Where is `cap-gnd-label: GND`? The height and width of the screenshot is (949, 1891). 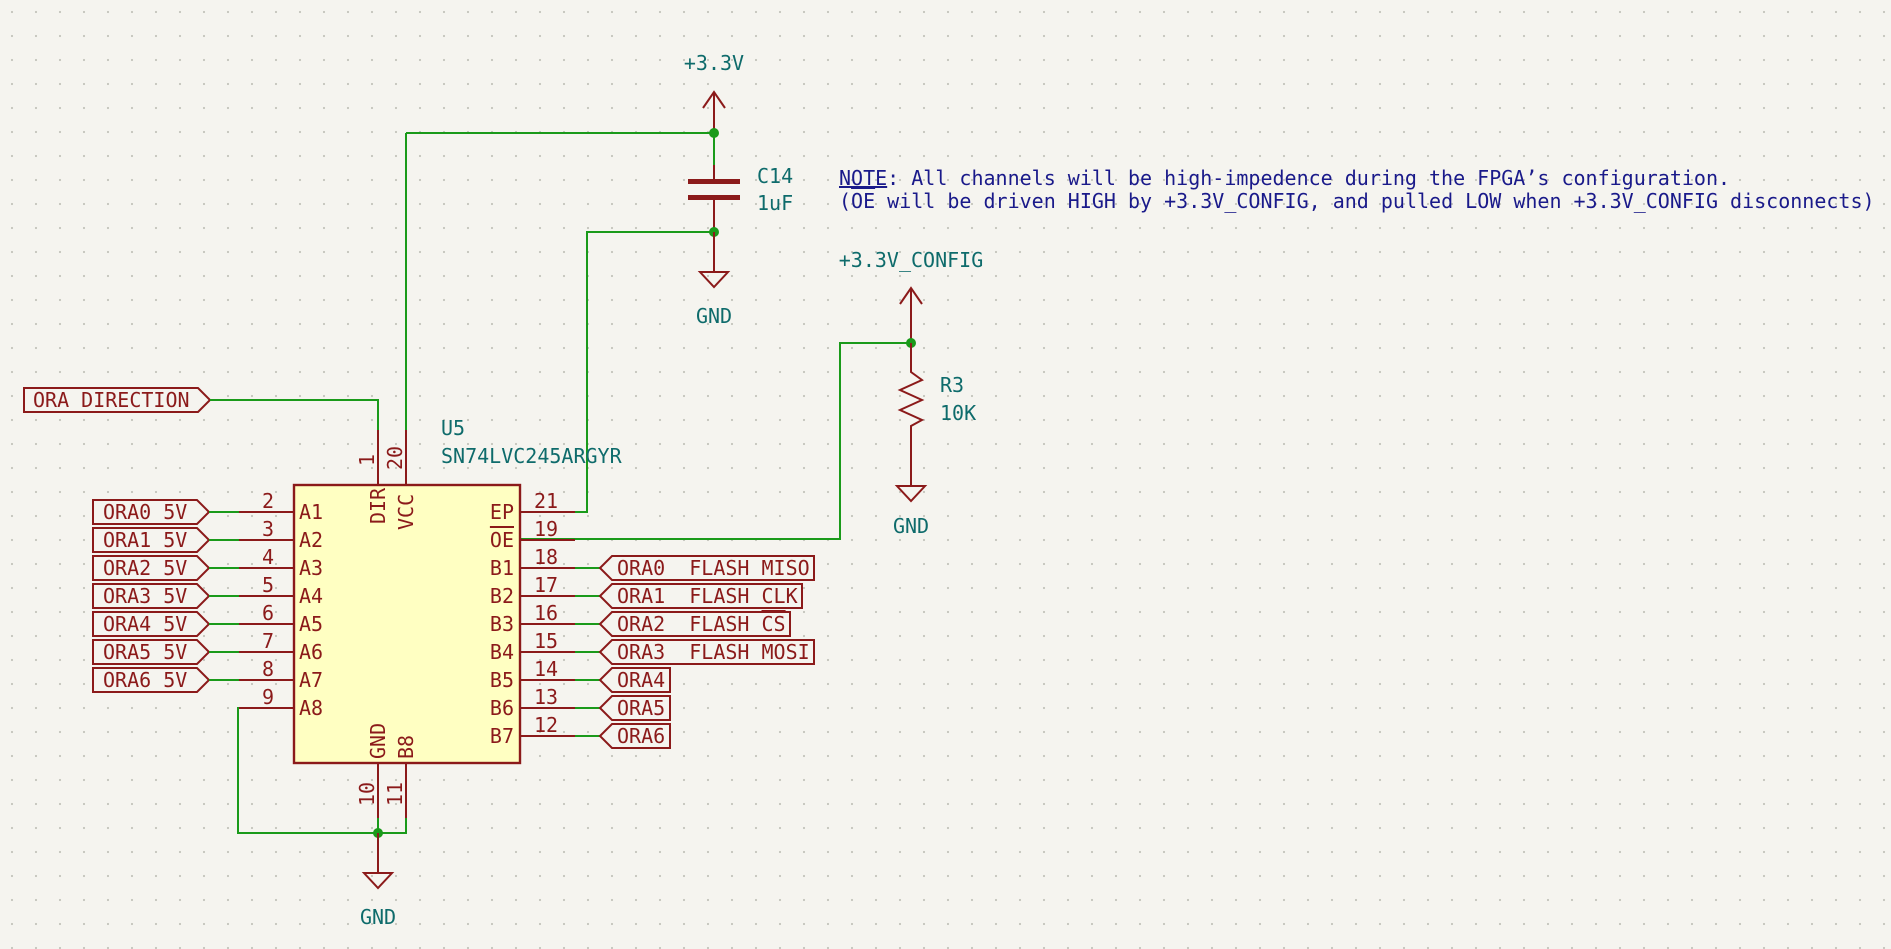 cap-gnd-label: GND is located at coordinates (714, 316).